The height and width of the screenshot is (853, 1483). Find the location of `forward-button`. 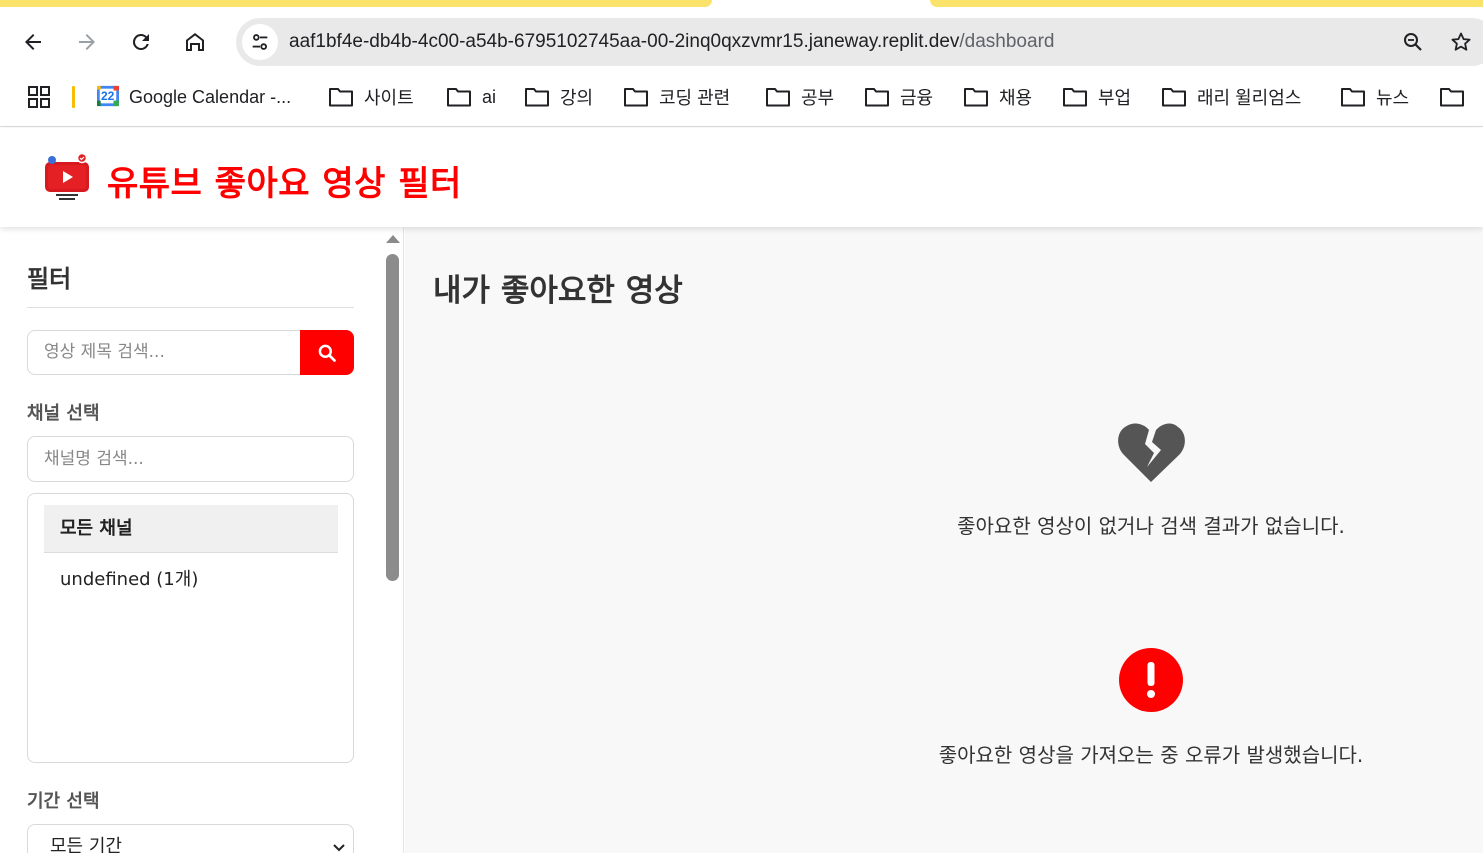

forward-button is located at coordinates (87, 42).